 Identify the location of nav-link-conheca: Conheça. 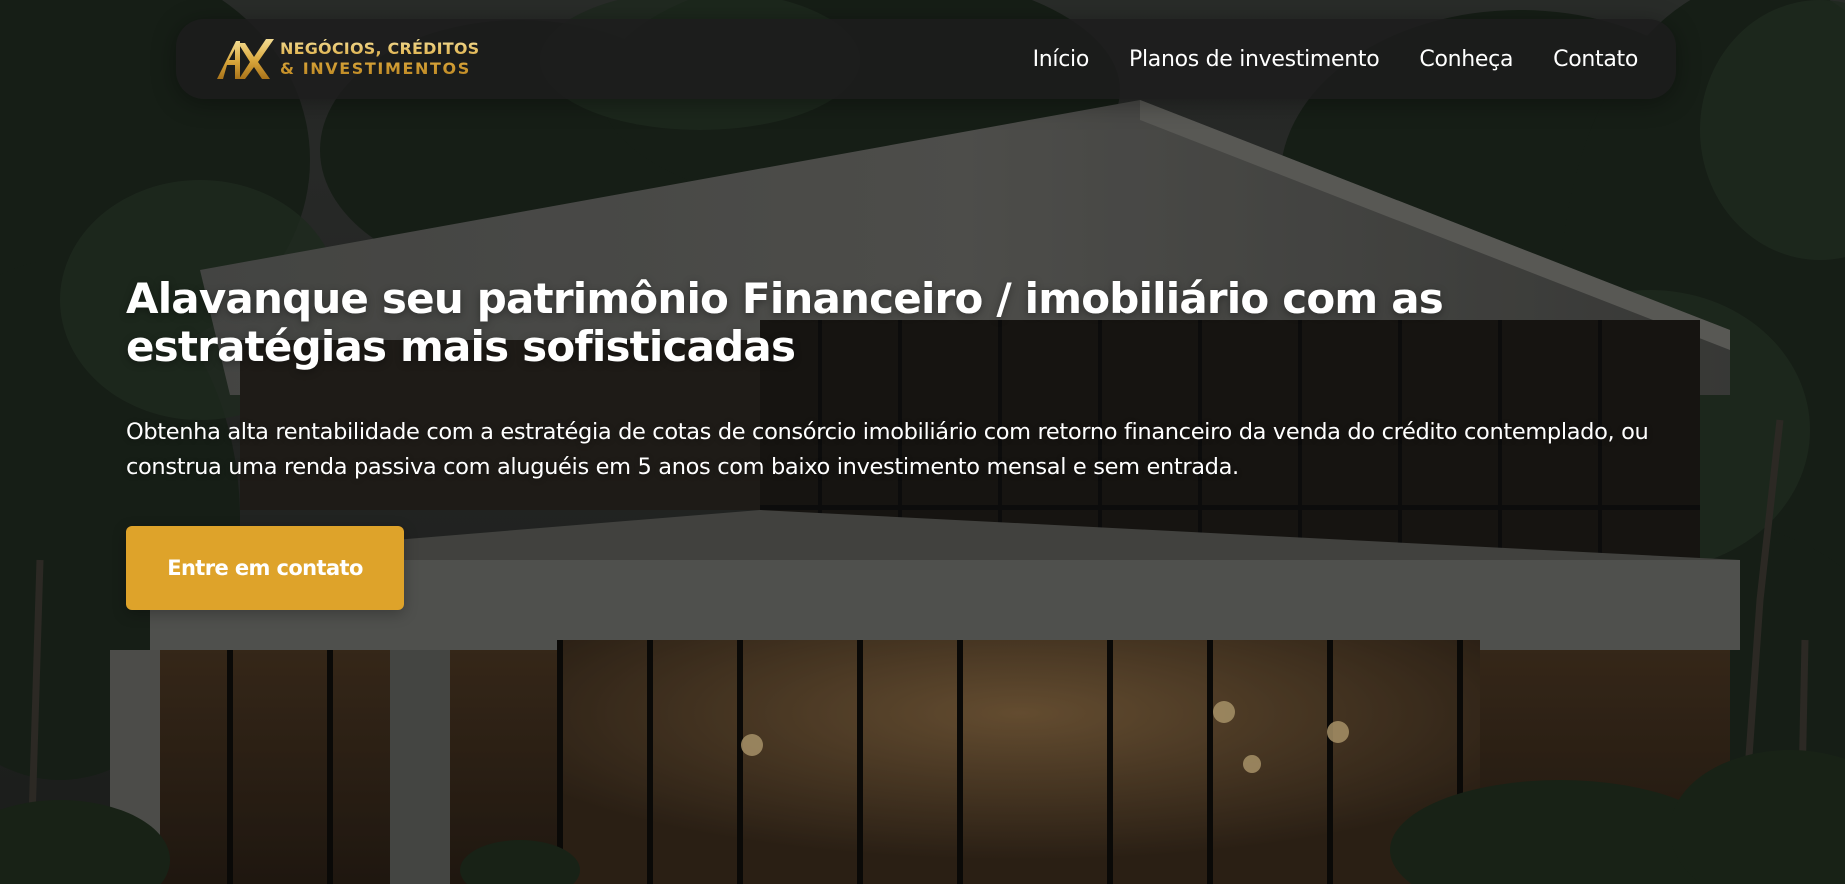
(1466, 59).